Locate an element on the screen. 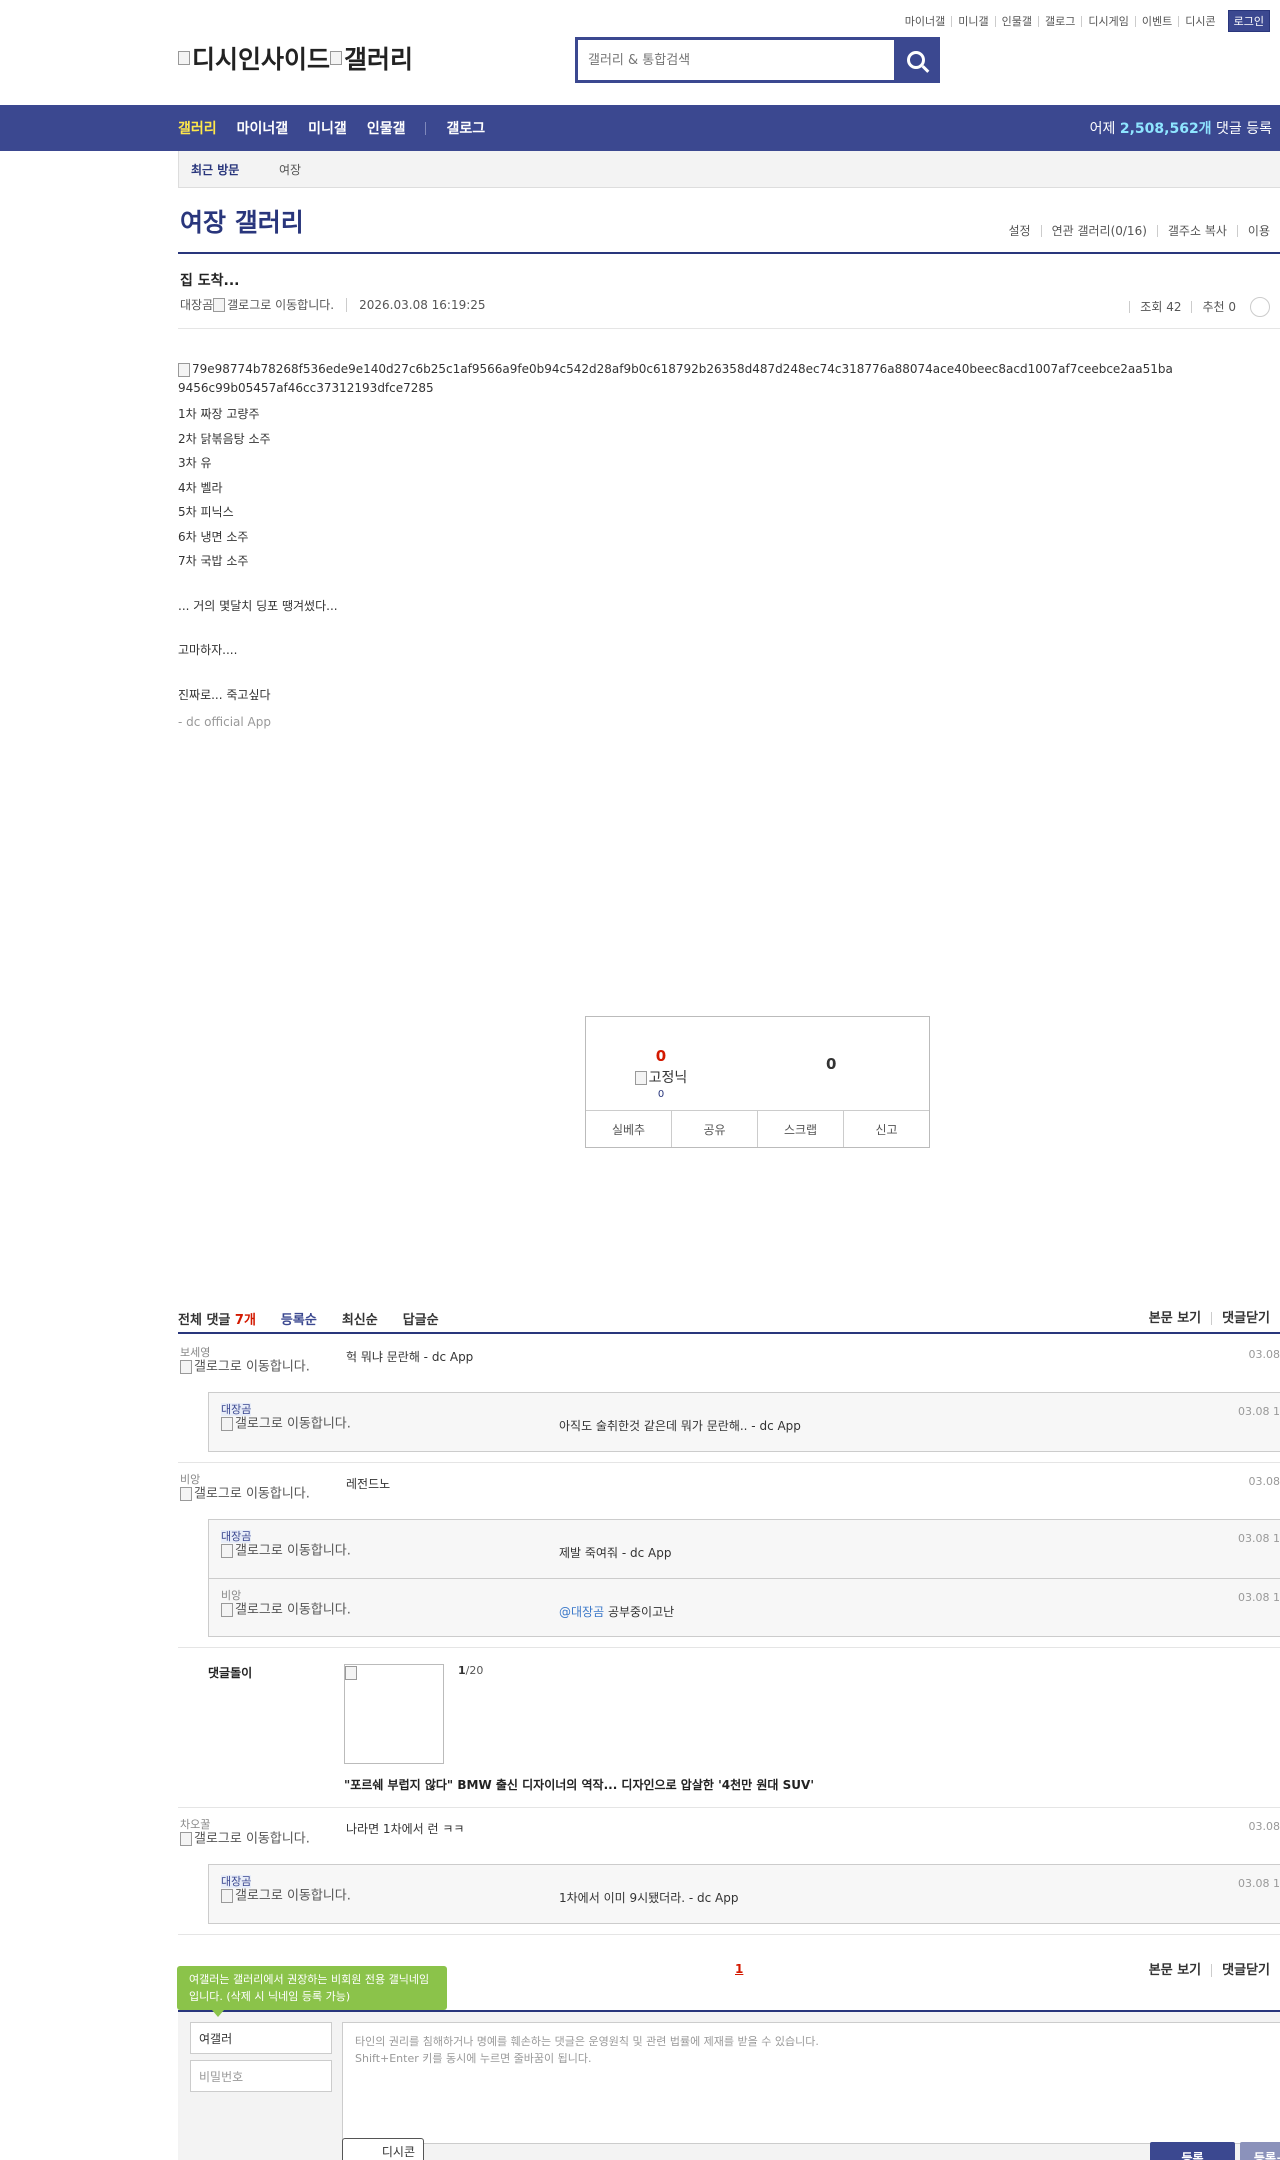 The width and height of the screenshot is (1280, 2160). comment-page-1: 1 is located at coordinates (739, 1969).